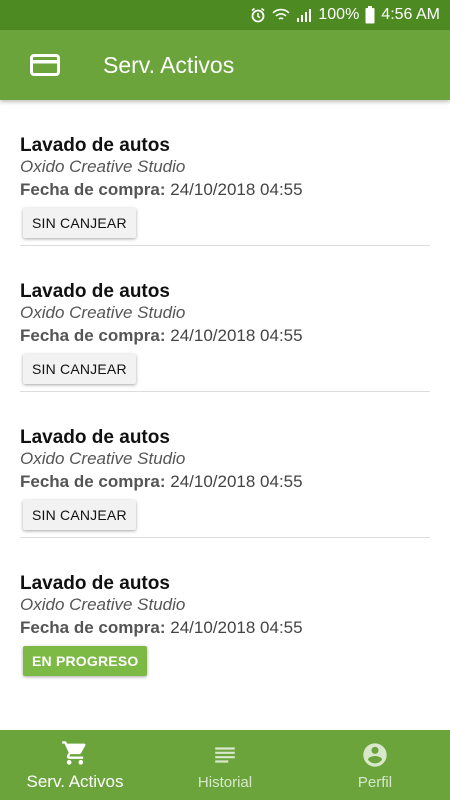  Describe the element at coordinates (339, 14) in the screenshot. I see `battery-percent: 100%` at that location.